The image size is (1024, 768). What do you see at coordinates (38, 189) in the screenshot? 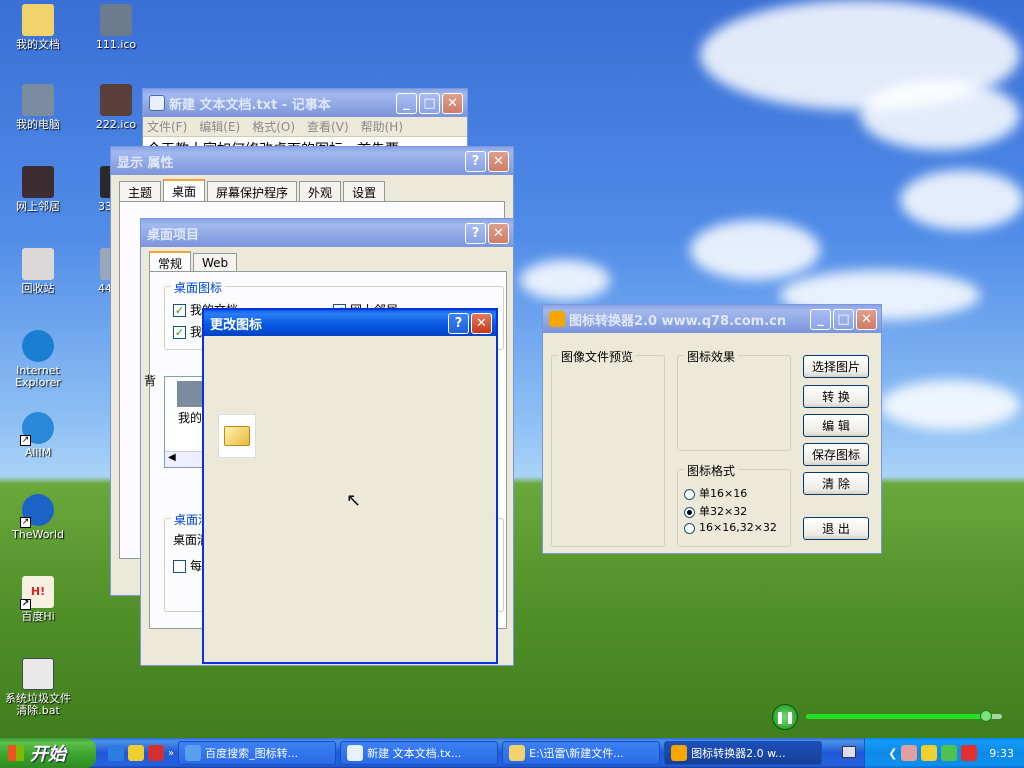
I see `desktop-icon-network-places: 网上邻居` at bounding box center [38, 189].